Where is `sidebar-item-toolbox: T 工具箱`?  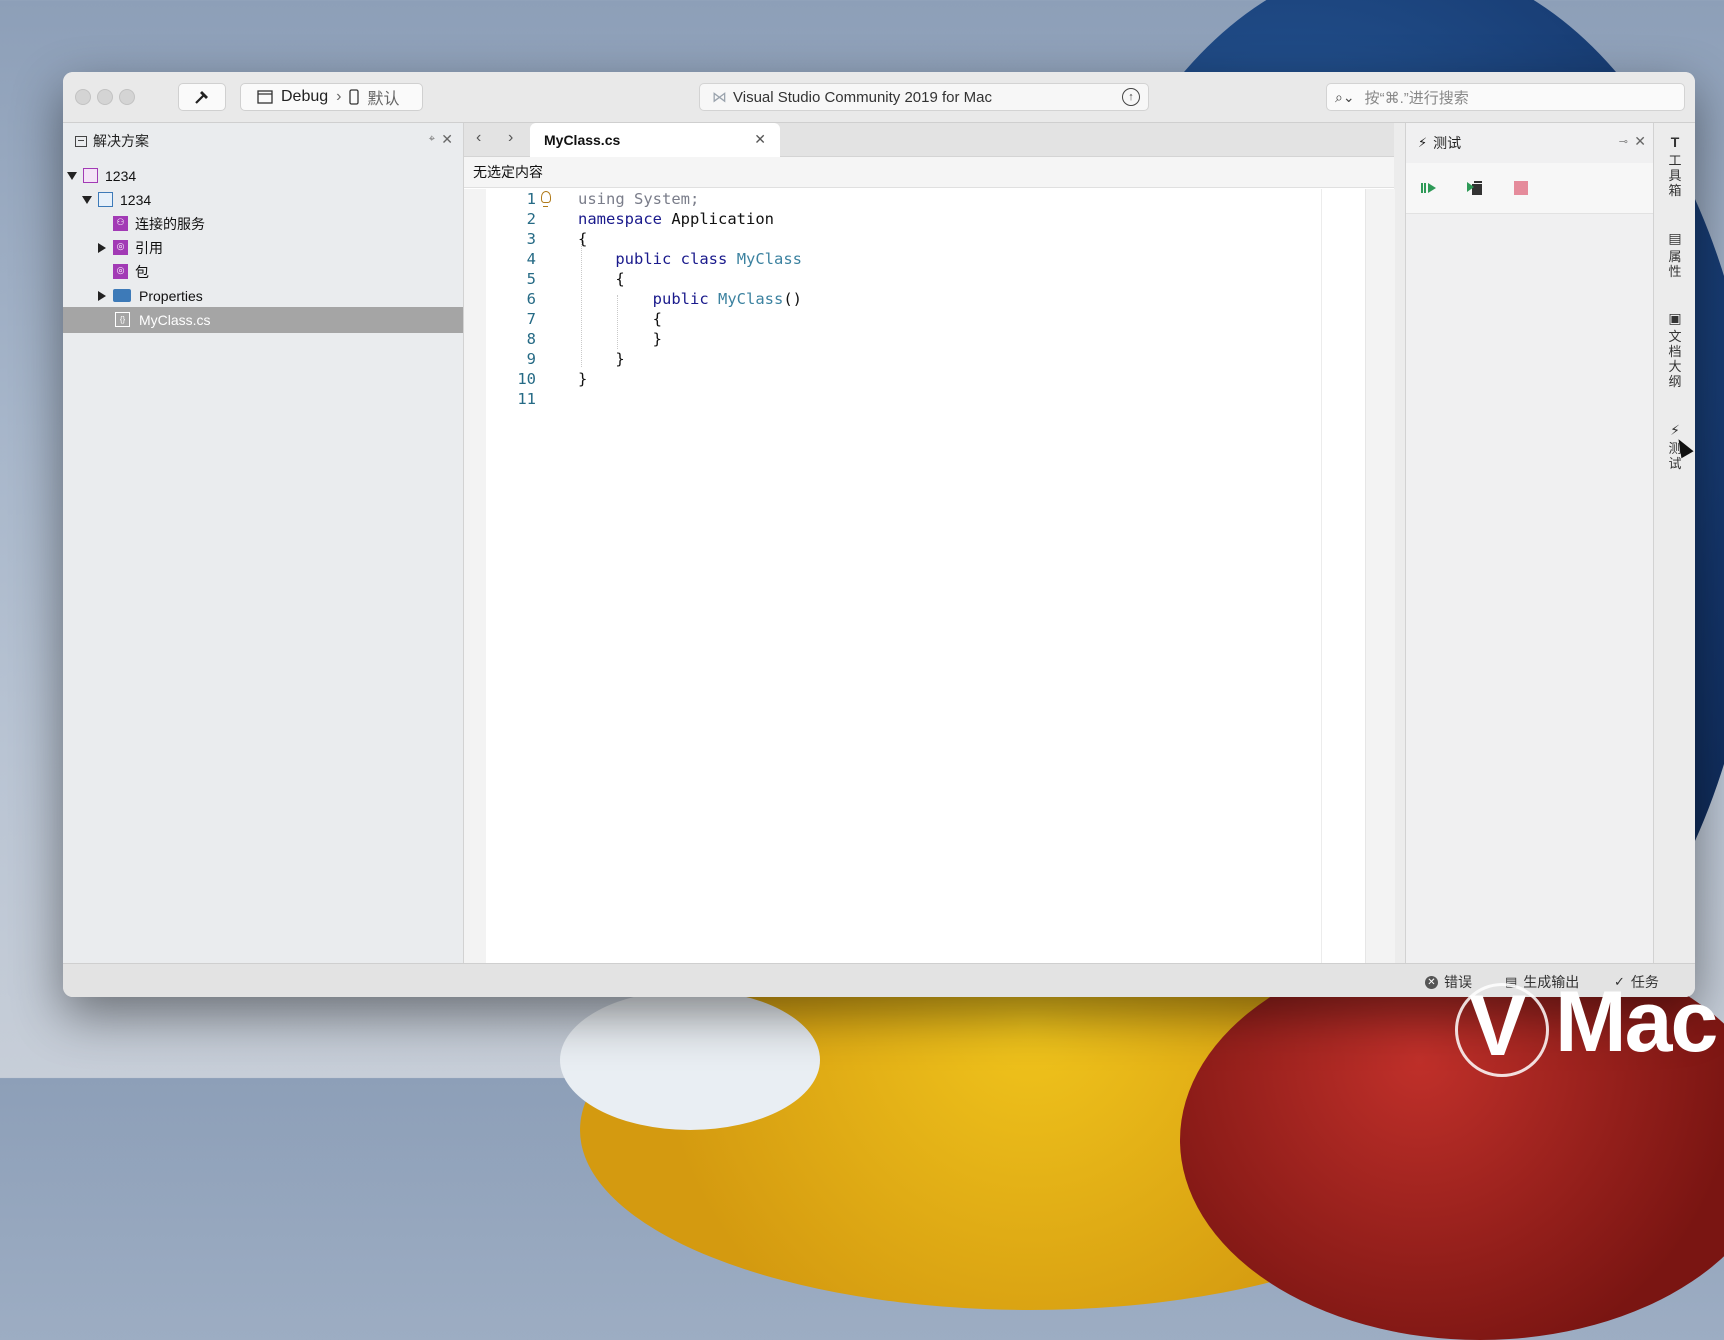
sidebar-item-toolbox: T 工具箱 is located at coordinates (1675, 166).